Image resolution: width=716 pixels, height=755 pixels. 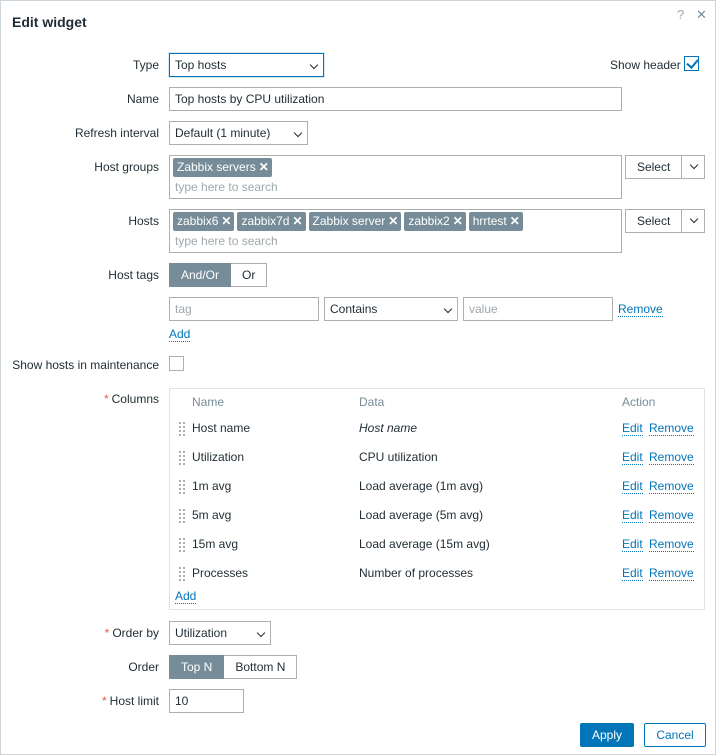 What do you see at coordinates (424, 544) in the screenshot?
I see `column-data: Load average (15m avg)` at bounding box center [424, 544].